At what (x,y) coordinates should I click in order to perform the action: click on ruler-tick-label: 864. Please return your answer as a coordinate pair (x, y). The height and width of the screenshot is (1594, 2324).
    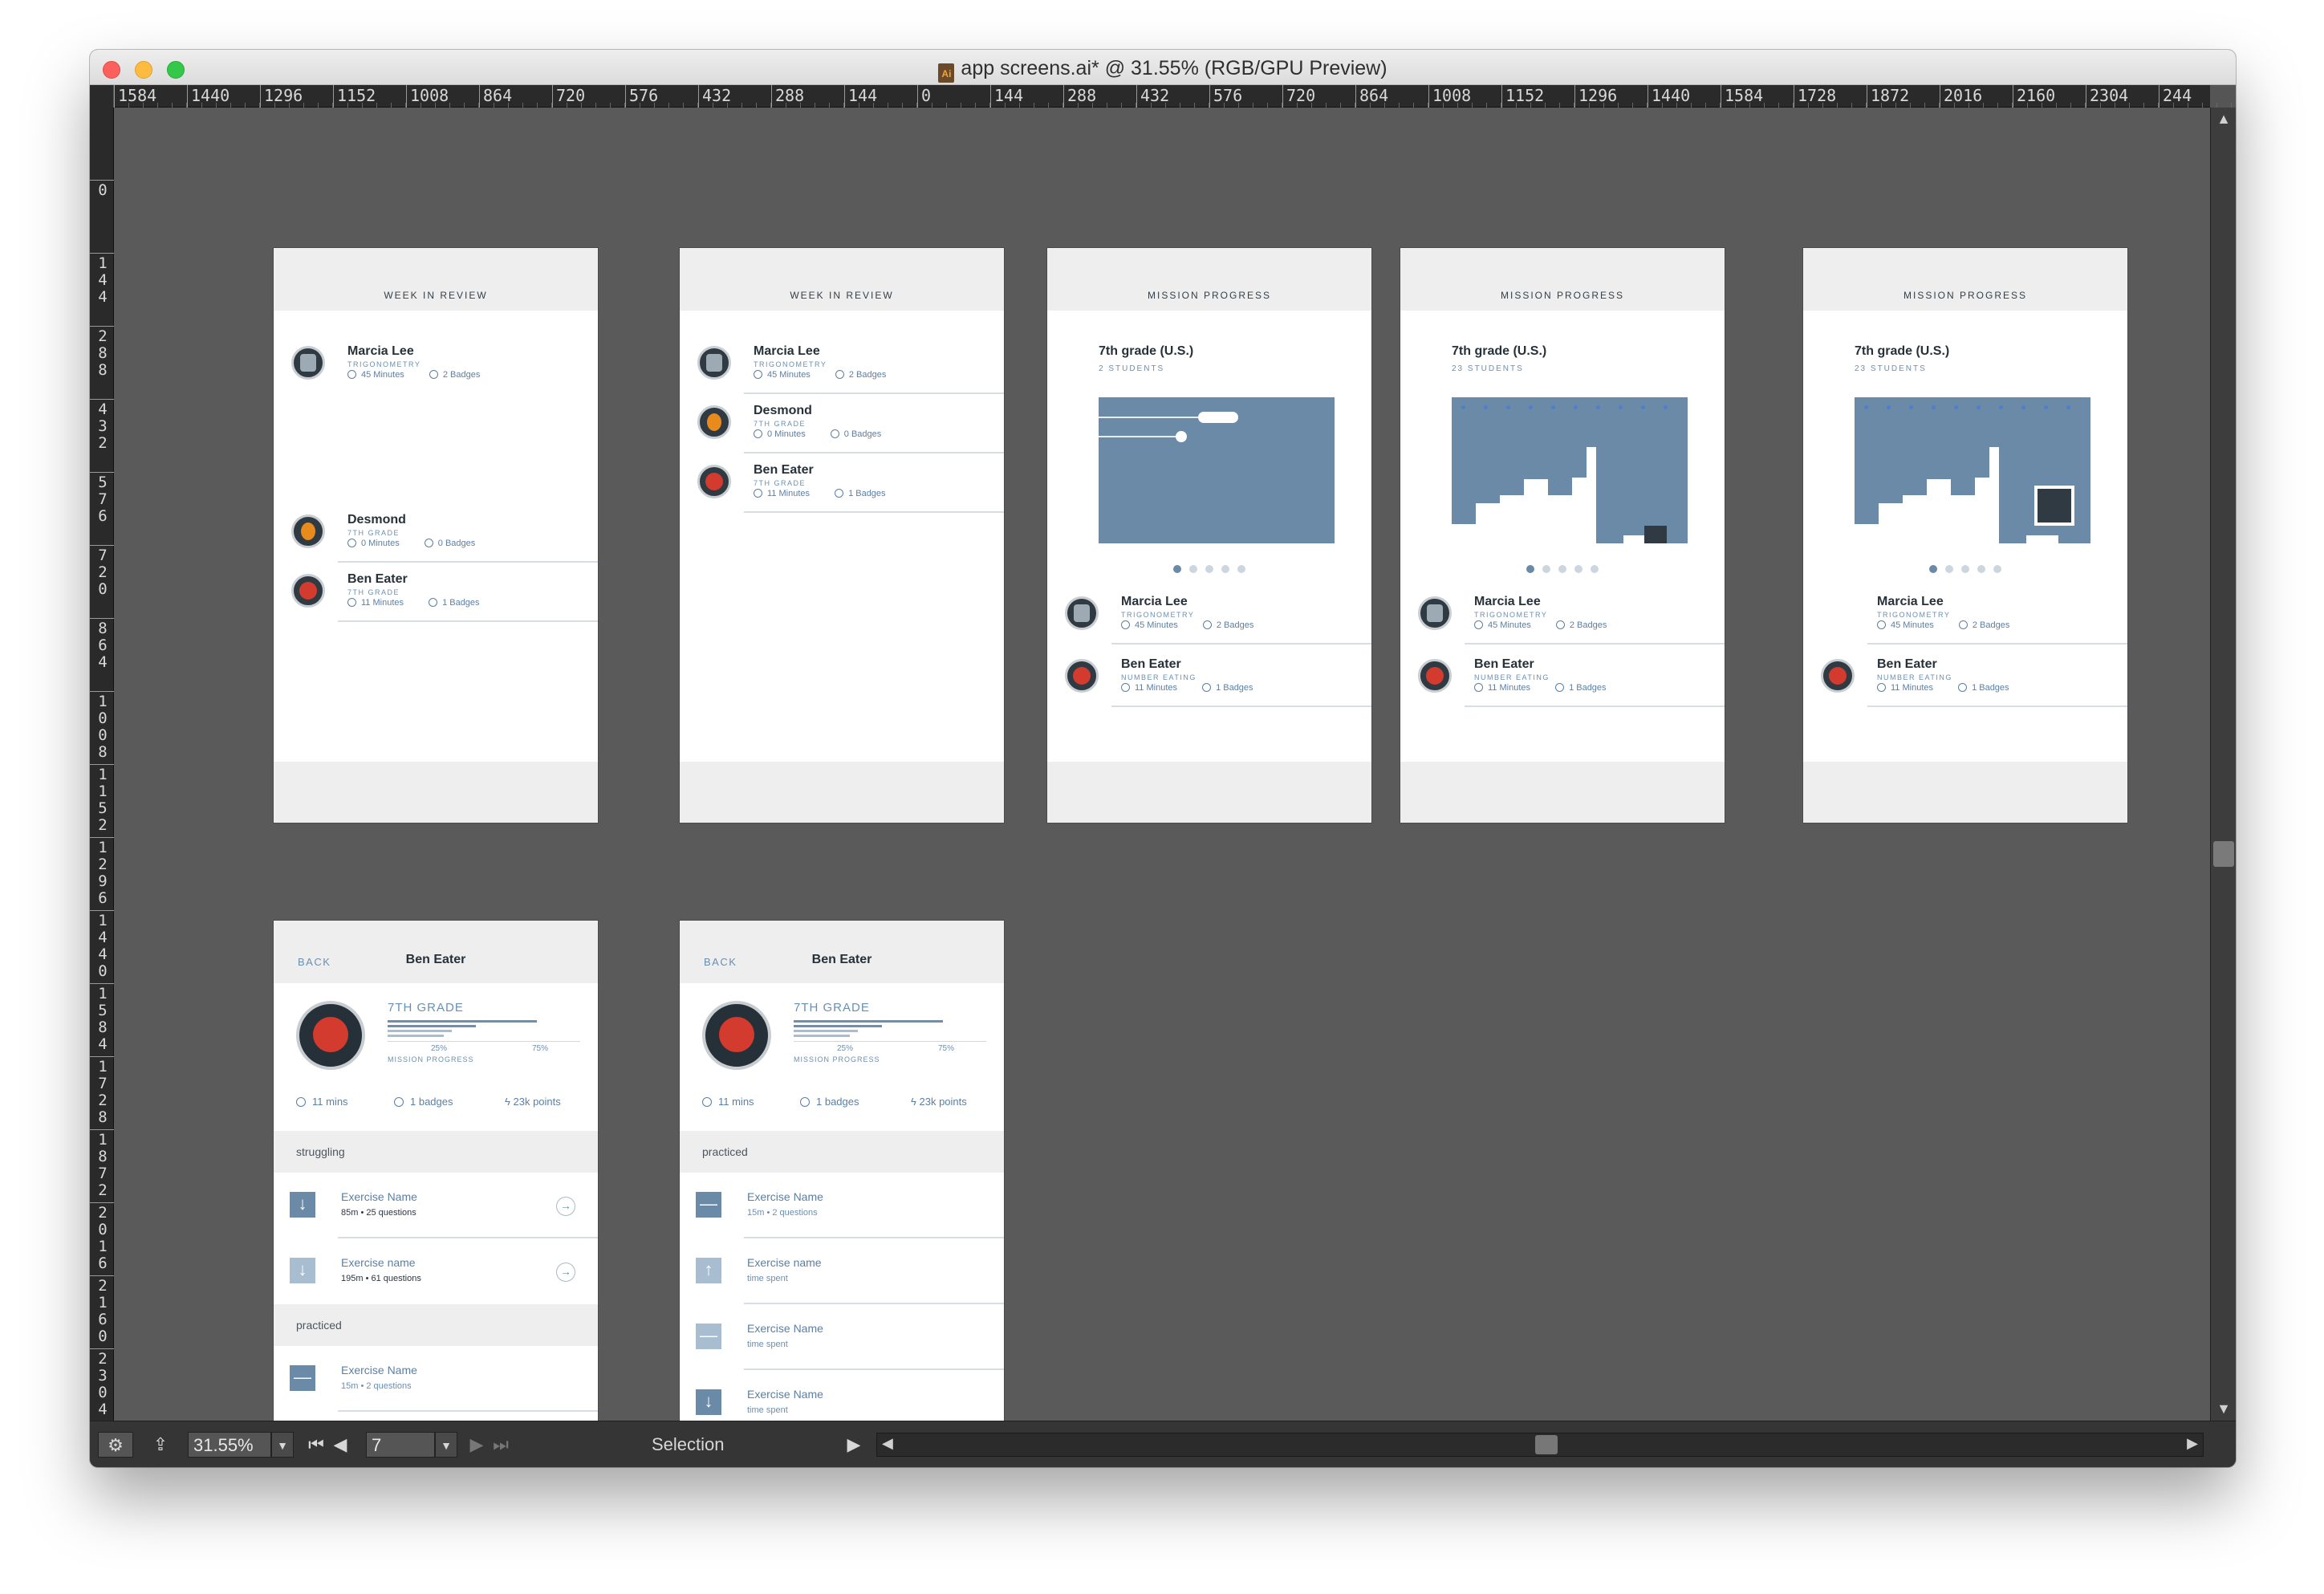
    Looking at the image, I should click on (102, 644).